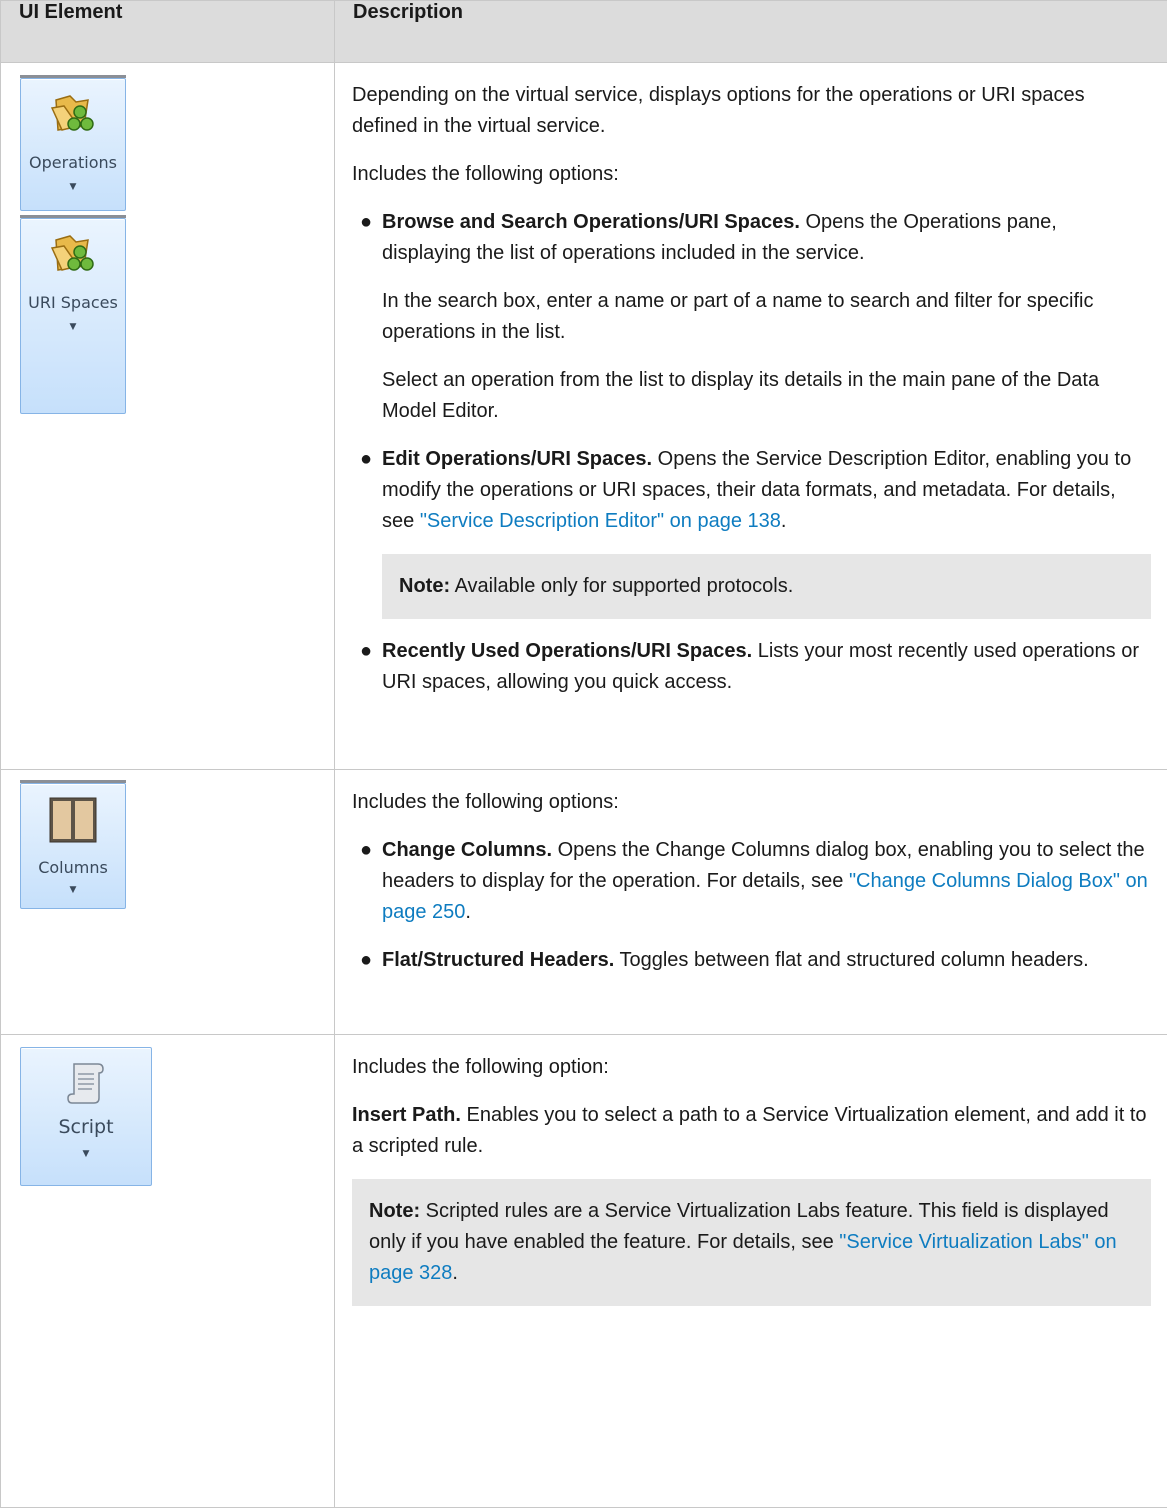 This screenshot has height=1508, width=1167. What do you see at coordinates (86, 1083) in the screenshot?
I see `script-scroll-icon` at bounding box center [86, 1083].